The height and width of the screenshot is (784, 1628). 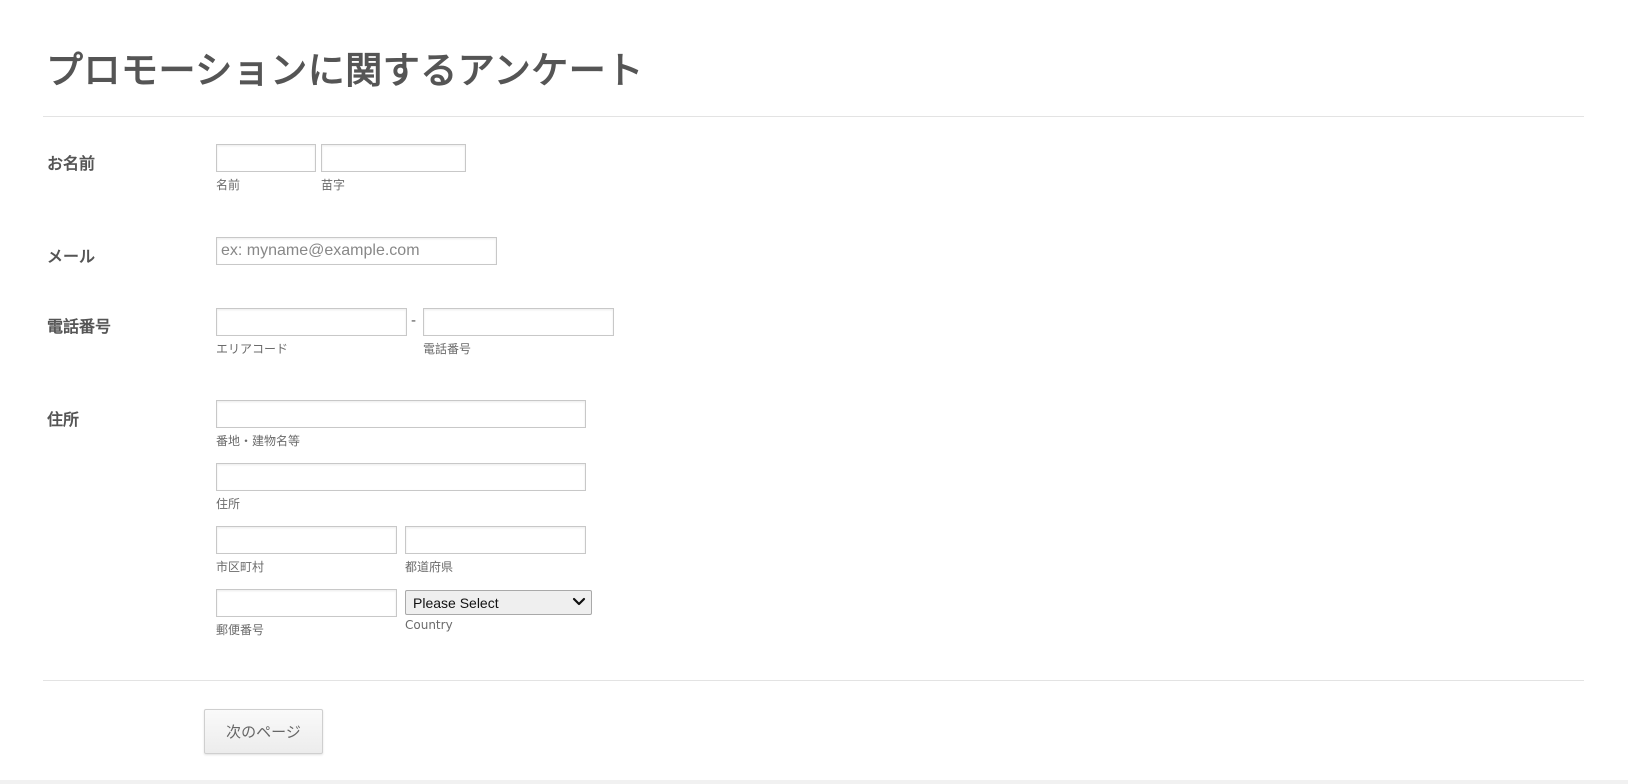 What do you see at coordinates (71, 256) in the screenshot?
I see `email-label: メール` at bounding box center [71, 256].